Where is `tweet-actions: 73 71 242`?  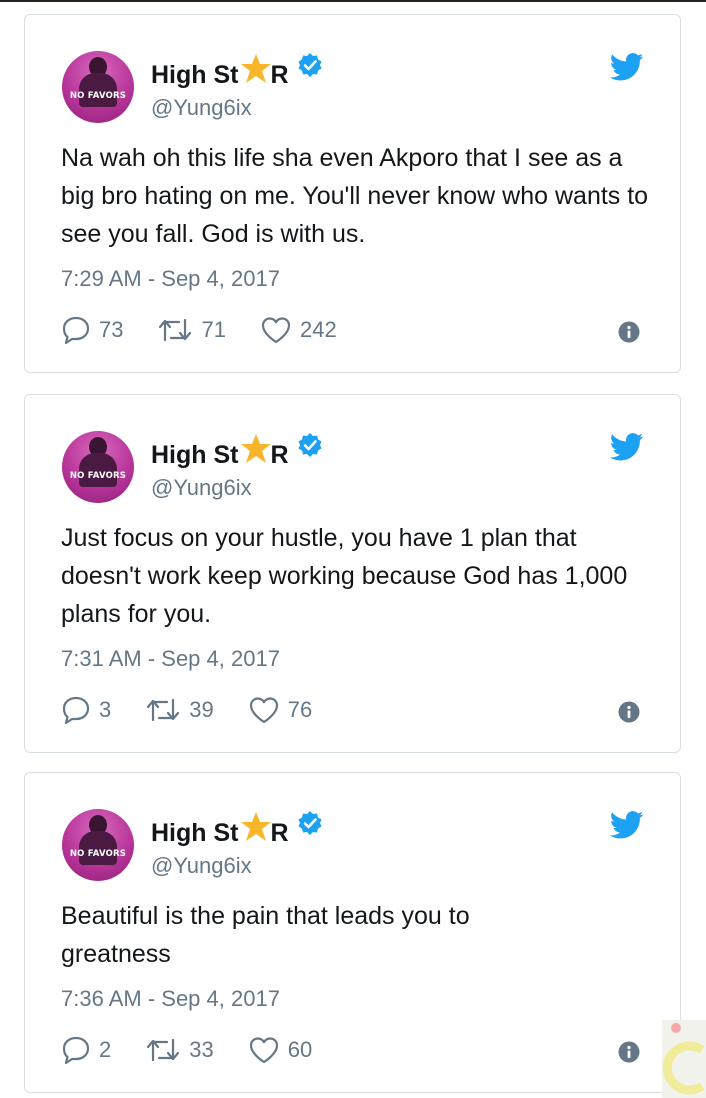 tweet-actions: 73 71 242 is located at coordinates (216, 330).